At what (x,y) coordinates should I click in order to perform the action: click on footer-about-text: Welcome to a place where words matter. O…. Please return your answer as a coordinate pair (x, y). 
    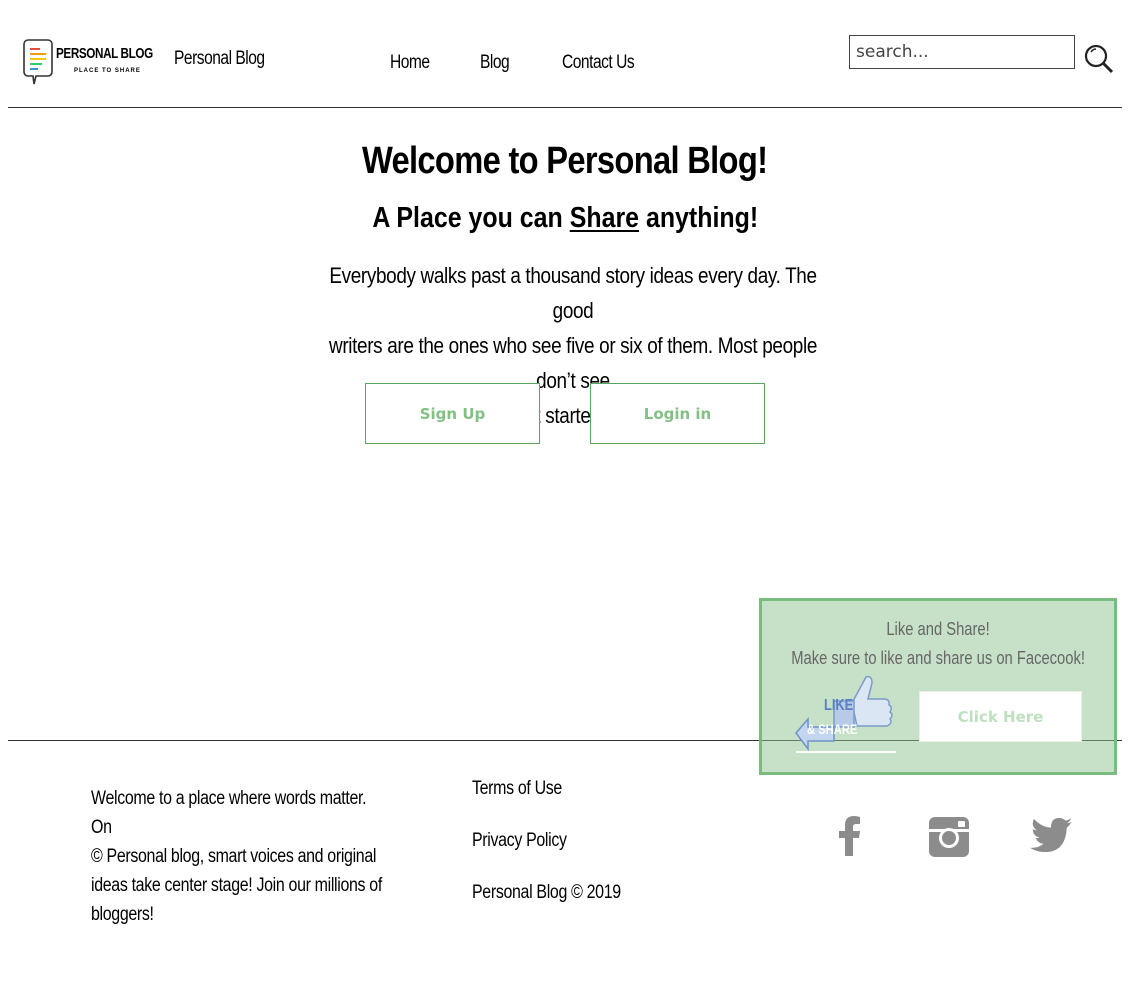
    Looking at the image, I should click on (236, 856).